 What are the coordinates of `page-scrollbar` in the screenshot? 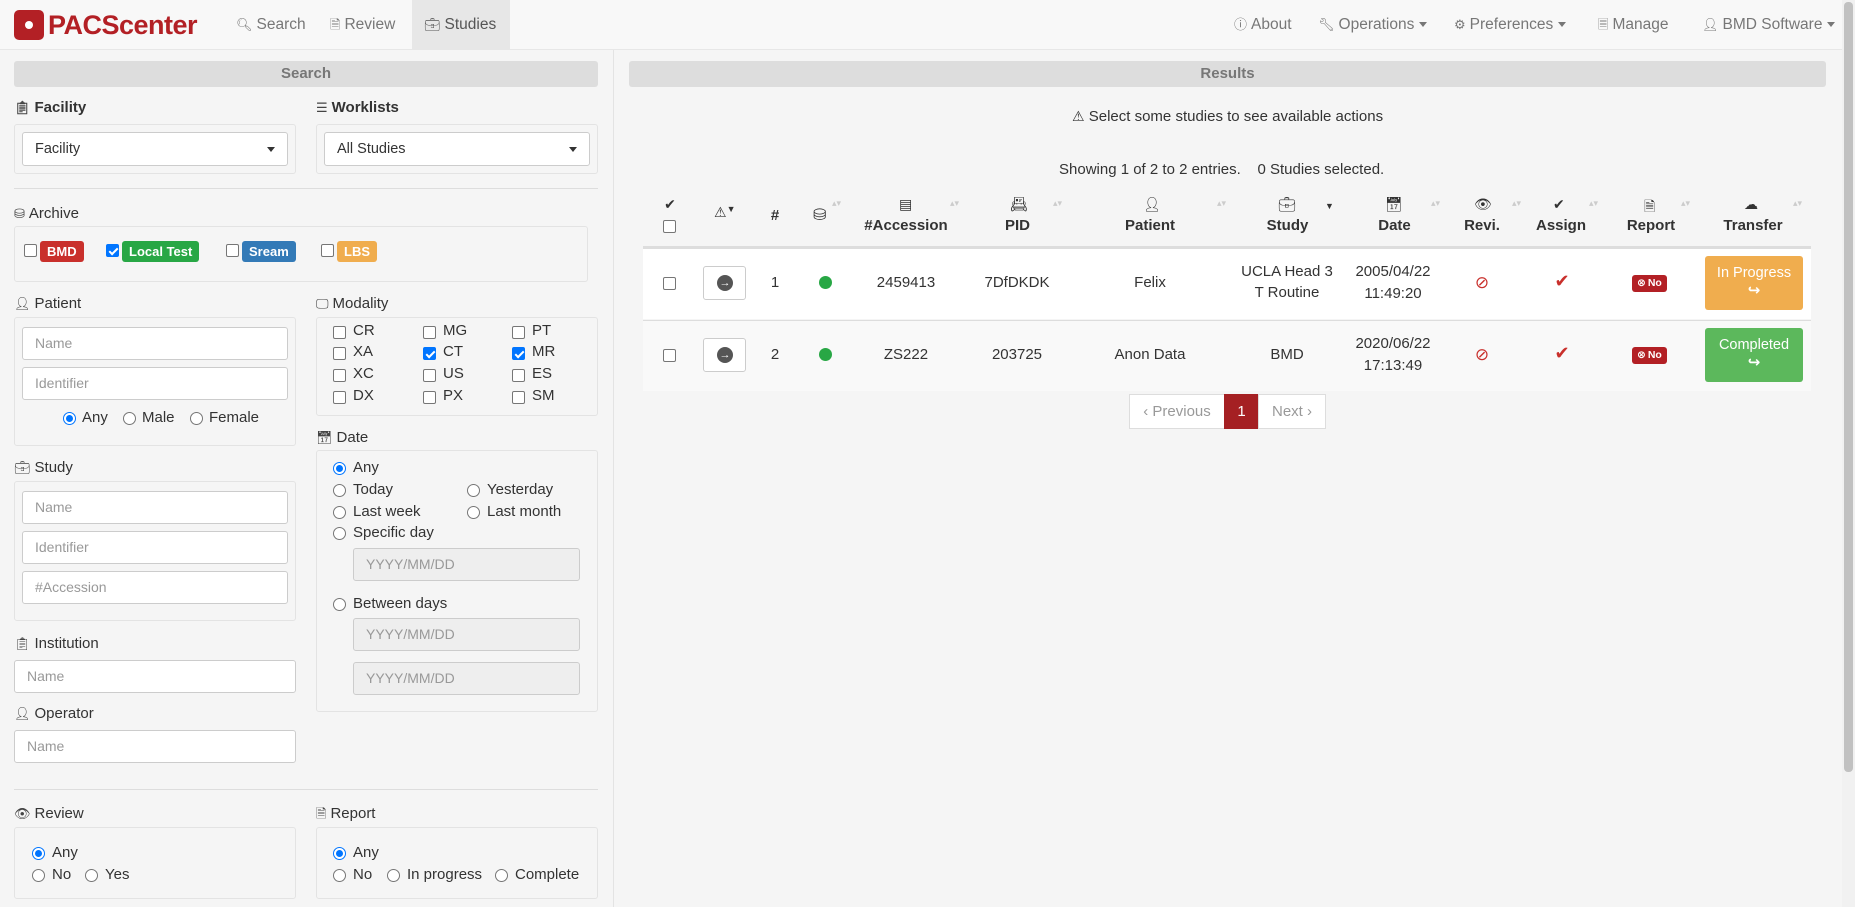 It's located at (1848, 453).